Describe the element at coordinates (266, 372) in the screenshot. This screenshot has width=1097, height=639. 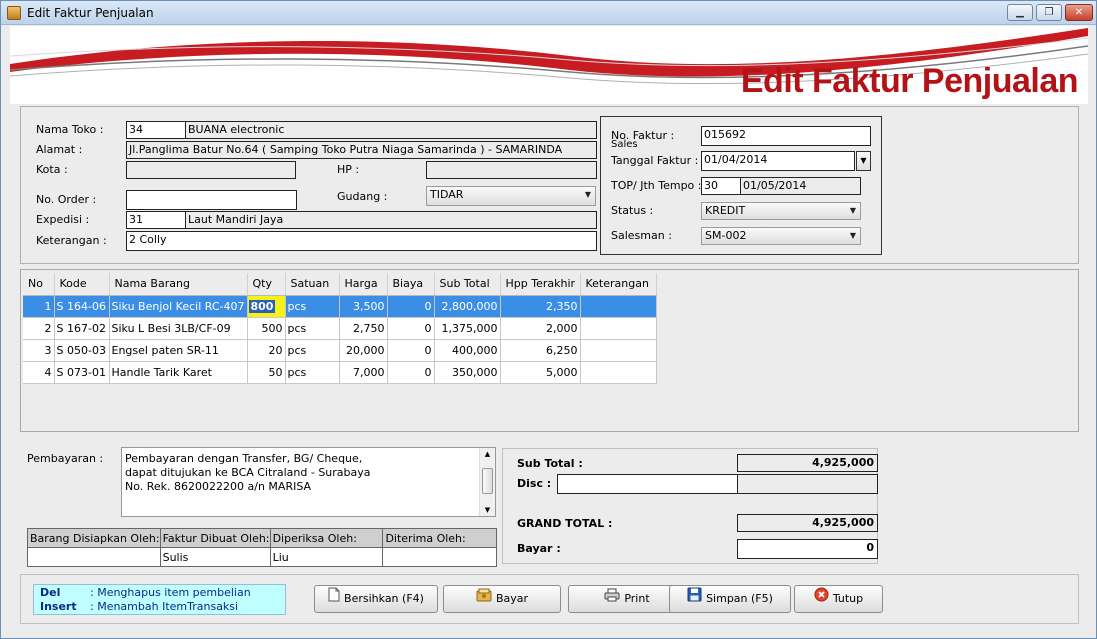
I see `cell-qty: 50` at that location.